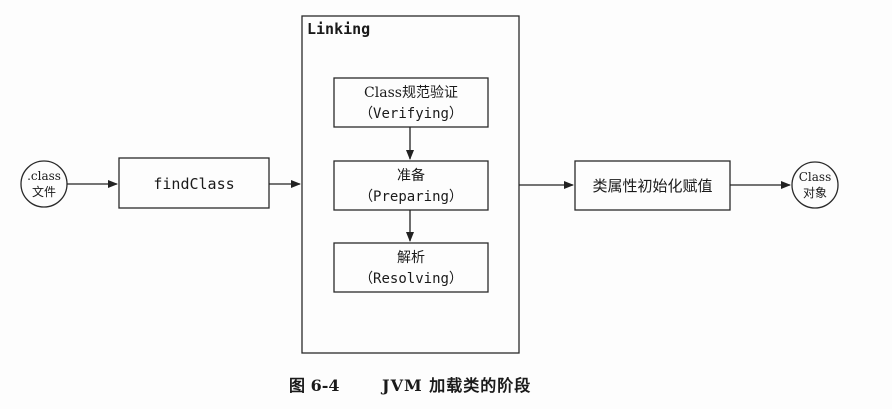 This screenshot has width=892, height=414. What do you see at coordinates (411, 258) in the screenshot?
I see `resolving-label-line1: 解析` at bounding box center [411, 258].